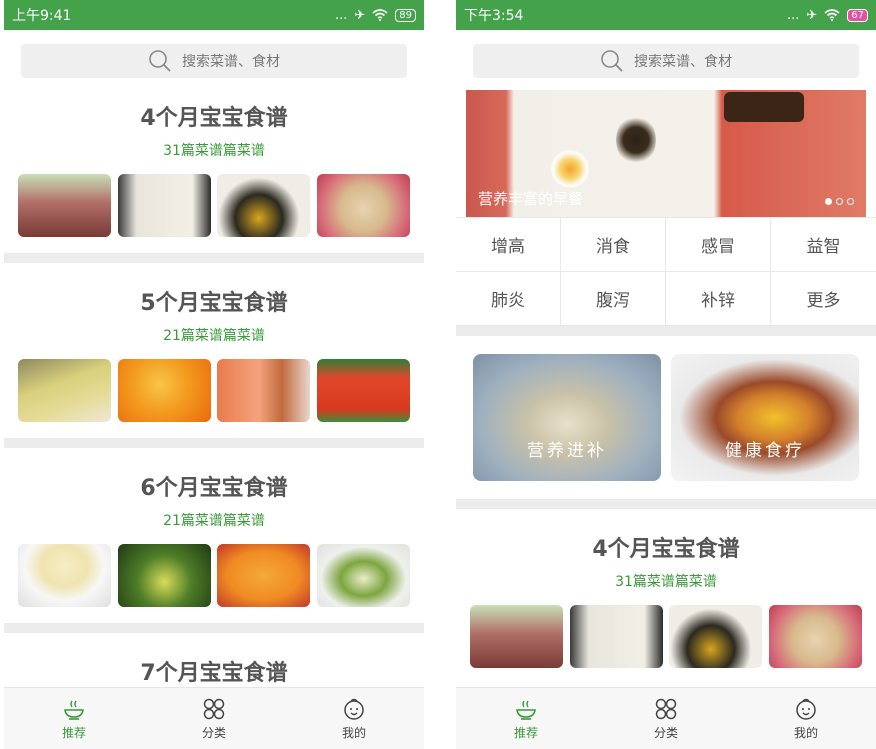  What do you see at coordinates (42, 16) in the screenshot?
I see `status-time: 上午9:41` at bounding box center [42, 16].